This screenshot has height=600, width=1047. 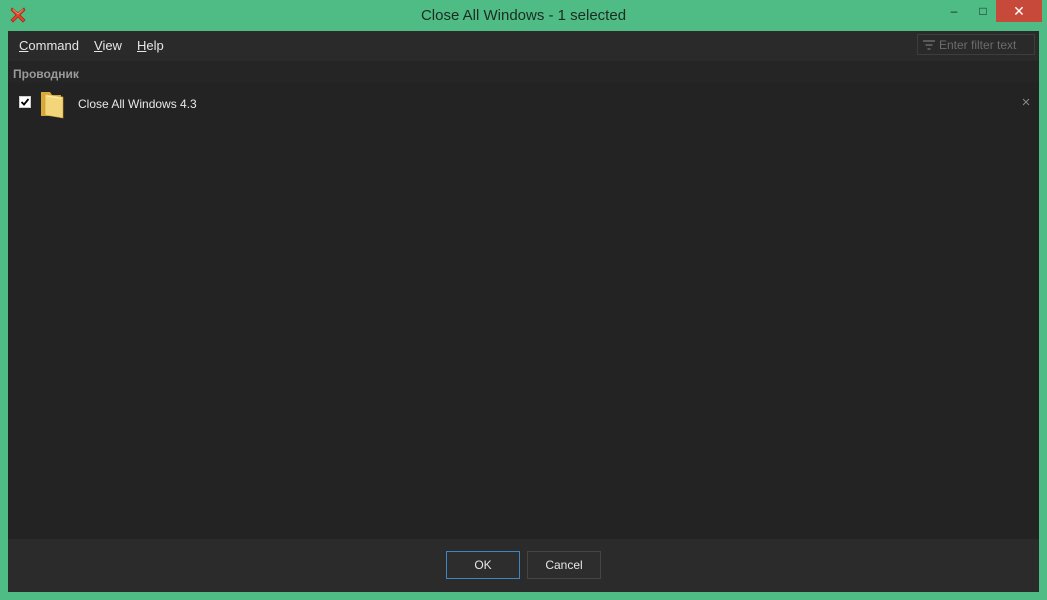 What do you see at coordinates (49, 45) in the screenshot?
I see `menu-command: Command` at bounding box center [49, 45].